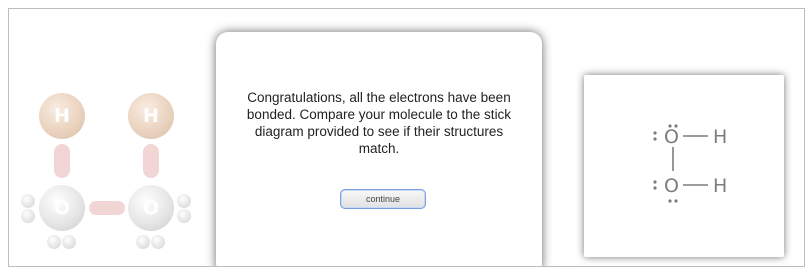 The image size is (807, 269). What do you see at coordinates (720, 137) in the screenshot?
I see `stick-hydrogen-top: H` at bounding box center [720, 137].